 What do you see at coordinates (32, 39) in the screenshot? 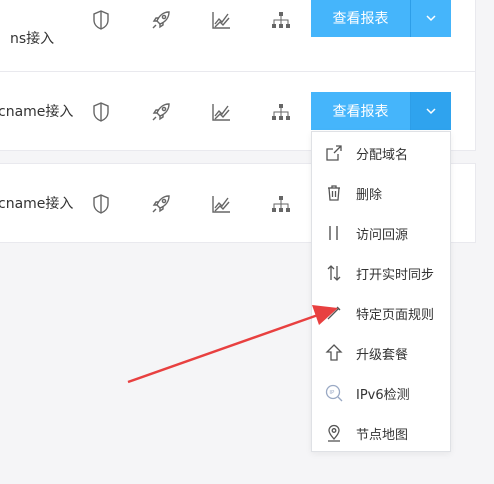
I see `access-type-label: ns接入` at bounding box center [32, 39].